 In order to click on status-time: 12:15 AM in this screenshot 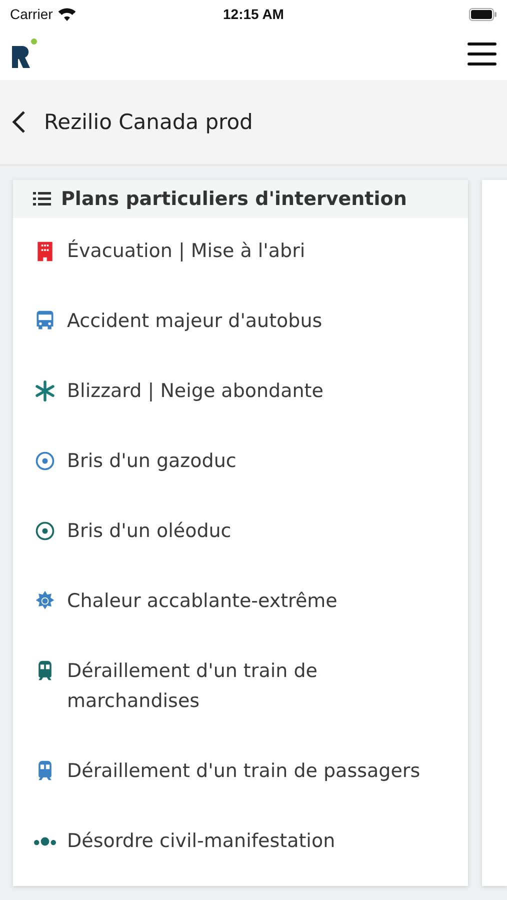, I will do `click(253, 14)`.